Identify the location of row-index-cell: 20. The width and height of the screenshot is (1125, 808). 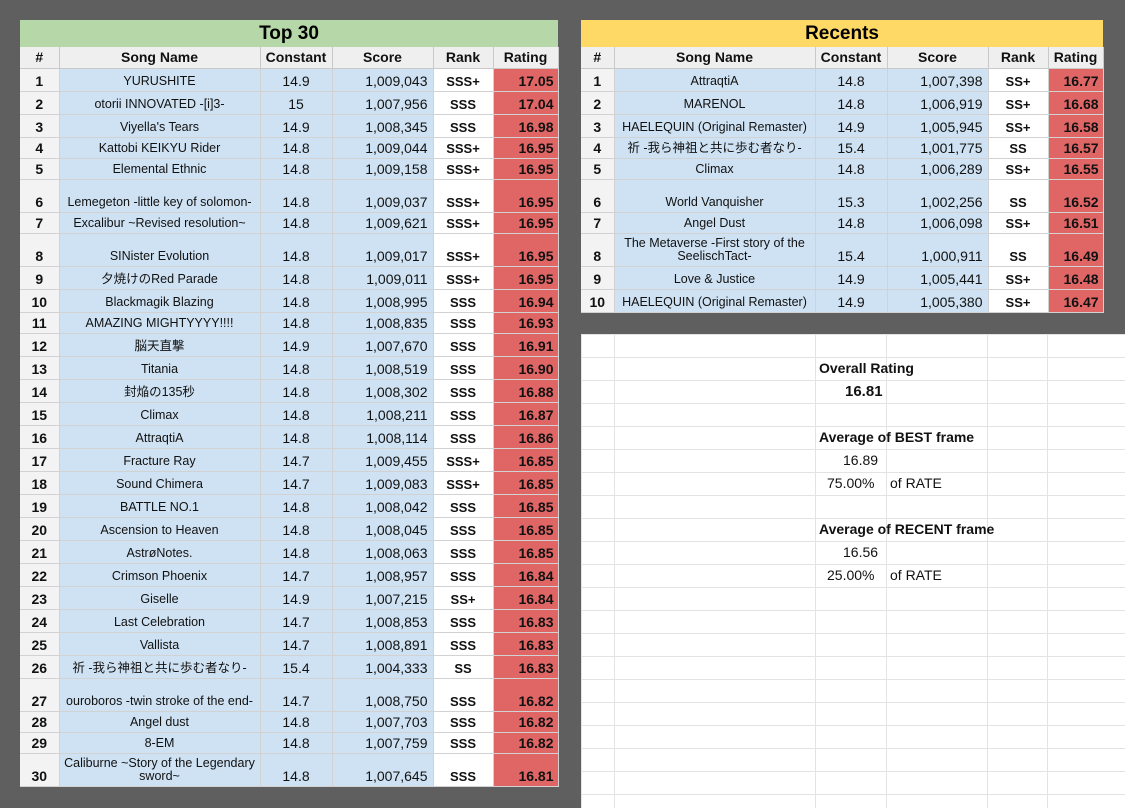
(40, 529).